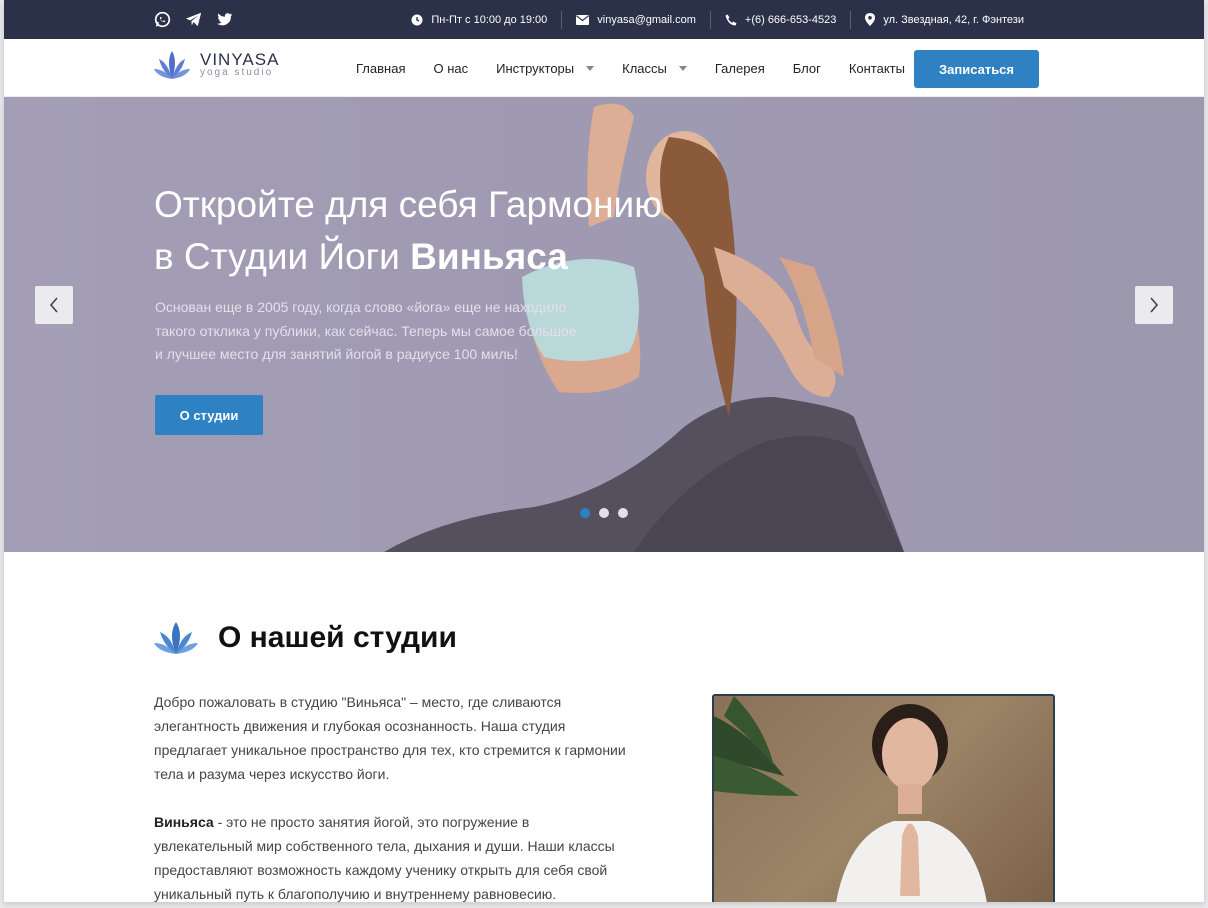 The width and height of the screenshot is (1208, 908). I want to click on nav-item-classes: Классы, so click(654, 68).